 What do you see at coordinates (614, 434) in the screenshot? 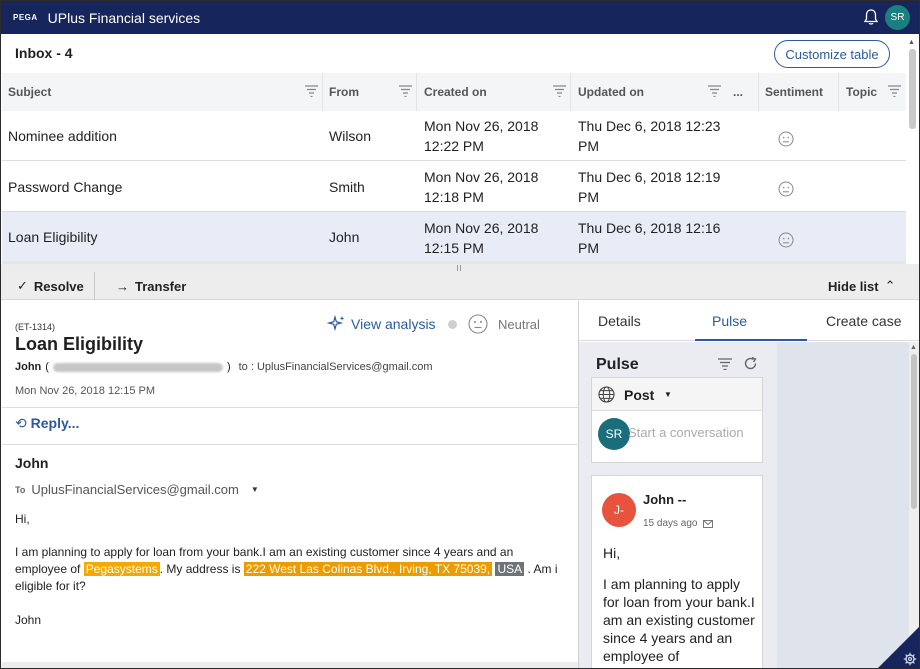
I see `avatar: SR` at bounding box center [614, 434].